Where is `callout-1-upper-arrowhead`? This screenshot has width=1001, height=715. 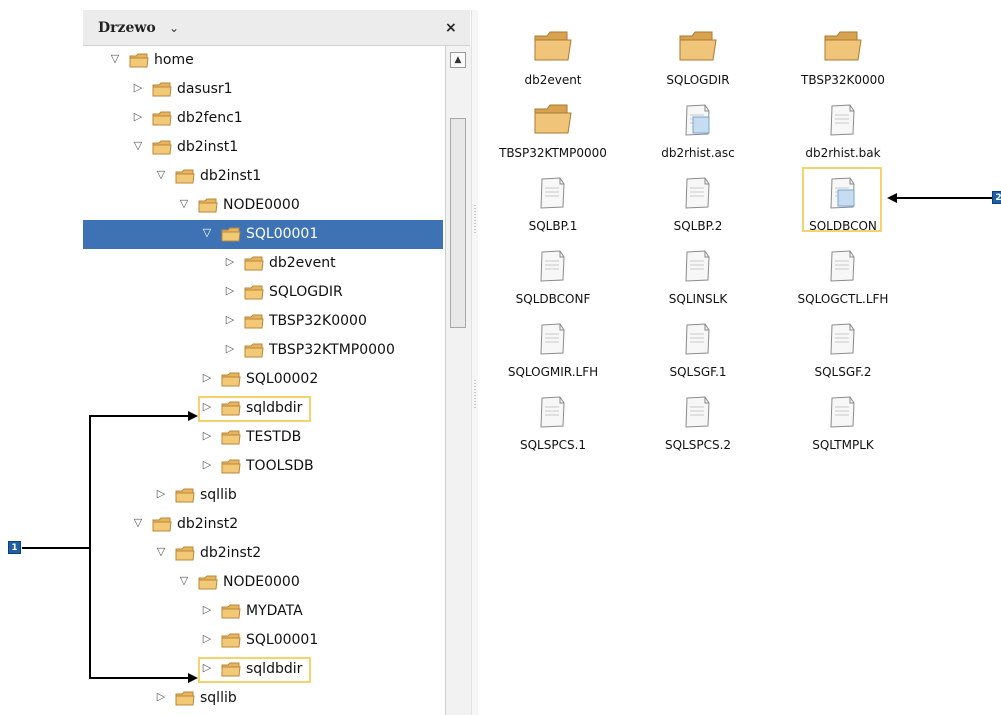
callout-1-upper-arrowhead is located at coordinates (193, 416).